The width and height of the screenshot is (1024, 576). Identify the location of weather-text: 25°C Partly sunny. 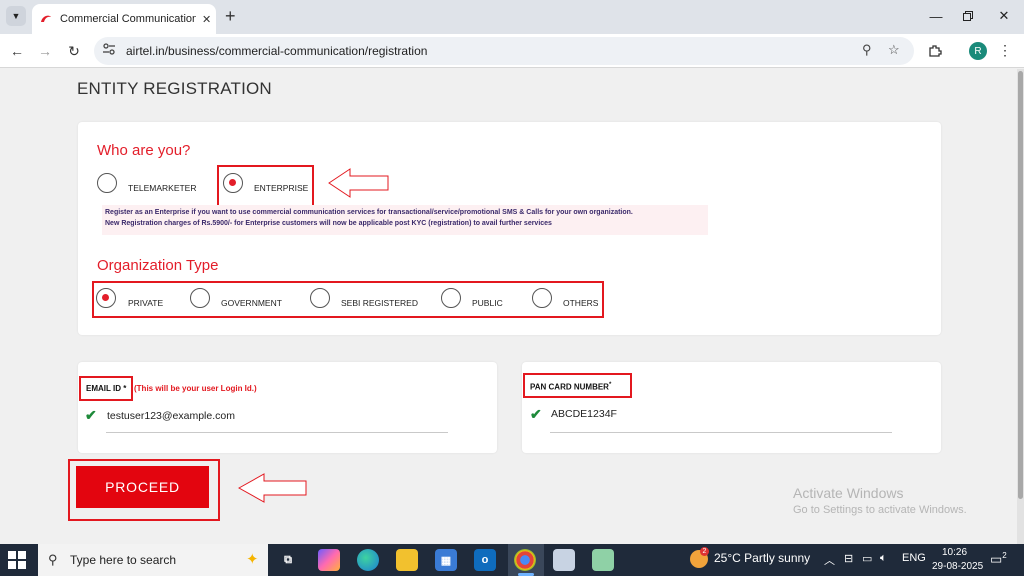
(762, 558).